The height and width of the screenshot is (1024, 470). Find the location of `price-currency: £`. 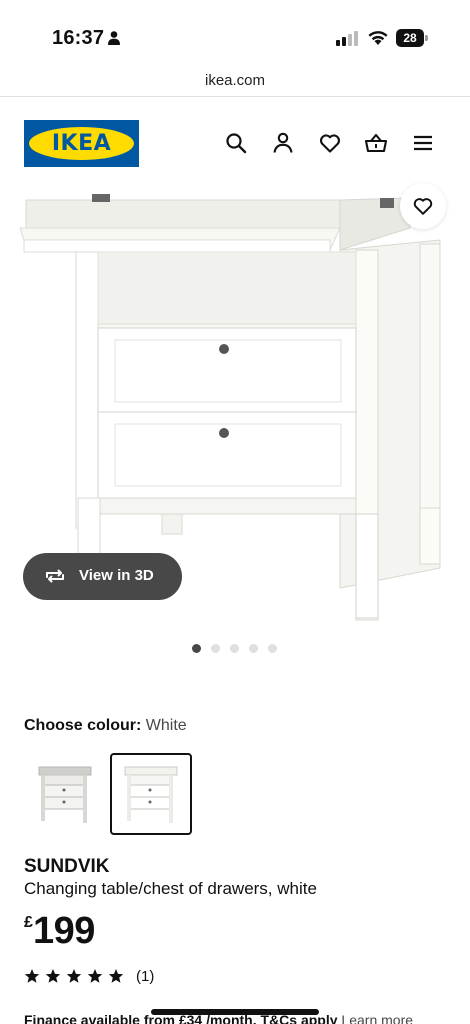

price-currency: £ is located at coordinates (28, 922).